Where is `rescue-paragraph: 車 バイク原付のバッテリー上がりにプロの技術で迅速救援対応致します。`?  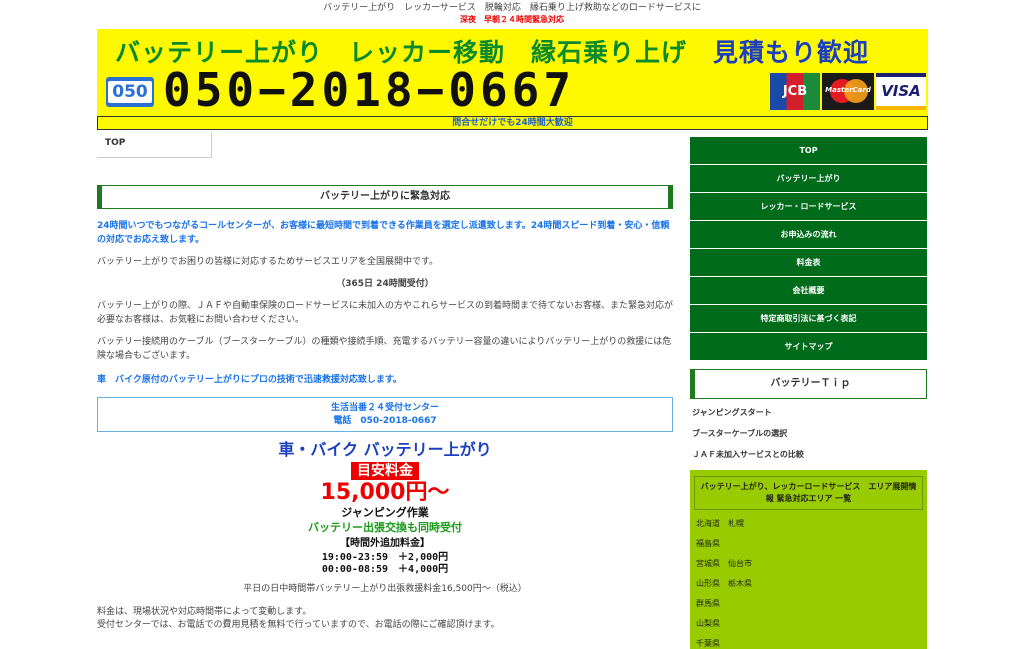 rescue-paragraph: 車 バイク原付のバッテリー上がりにプロの技術で迅速救援対応致します。 is located at coordinates (249, 380).